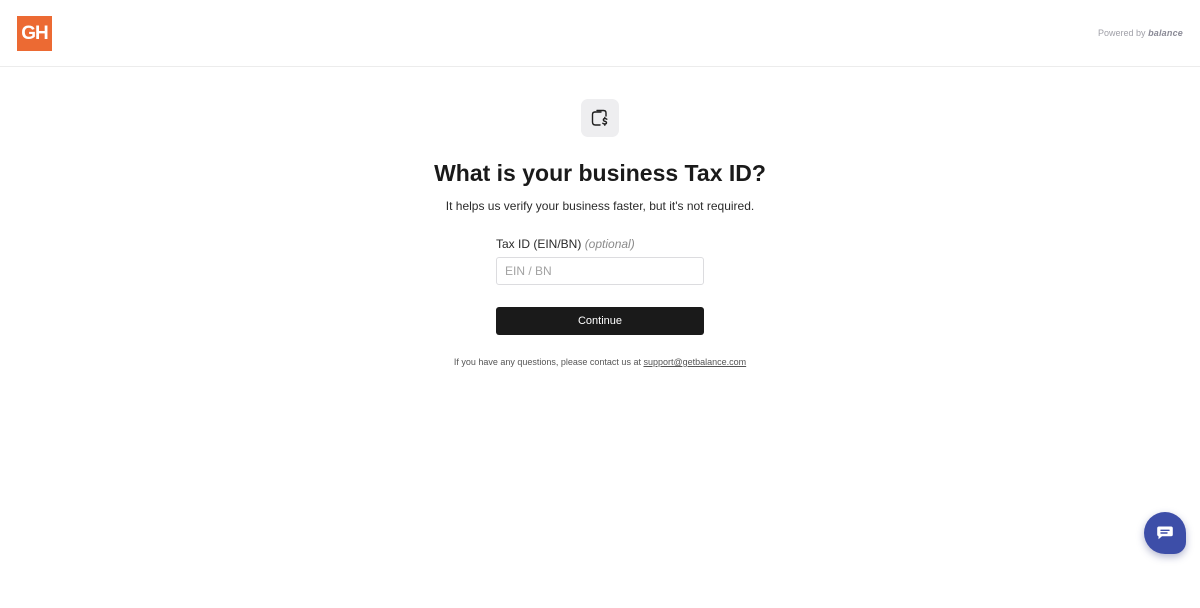 The width and height of the screenshot is (1200, 608). What do you see at coordinates (600, 271) in the screenshot?
I see `tax-id-input` at bounding box center [600, 271].